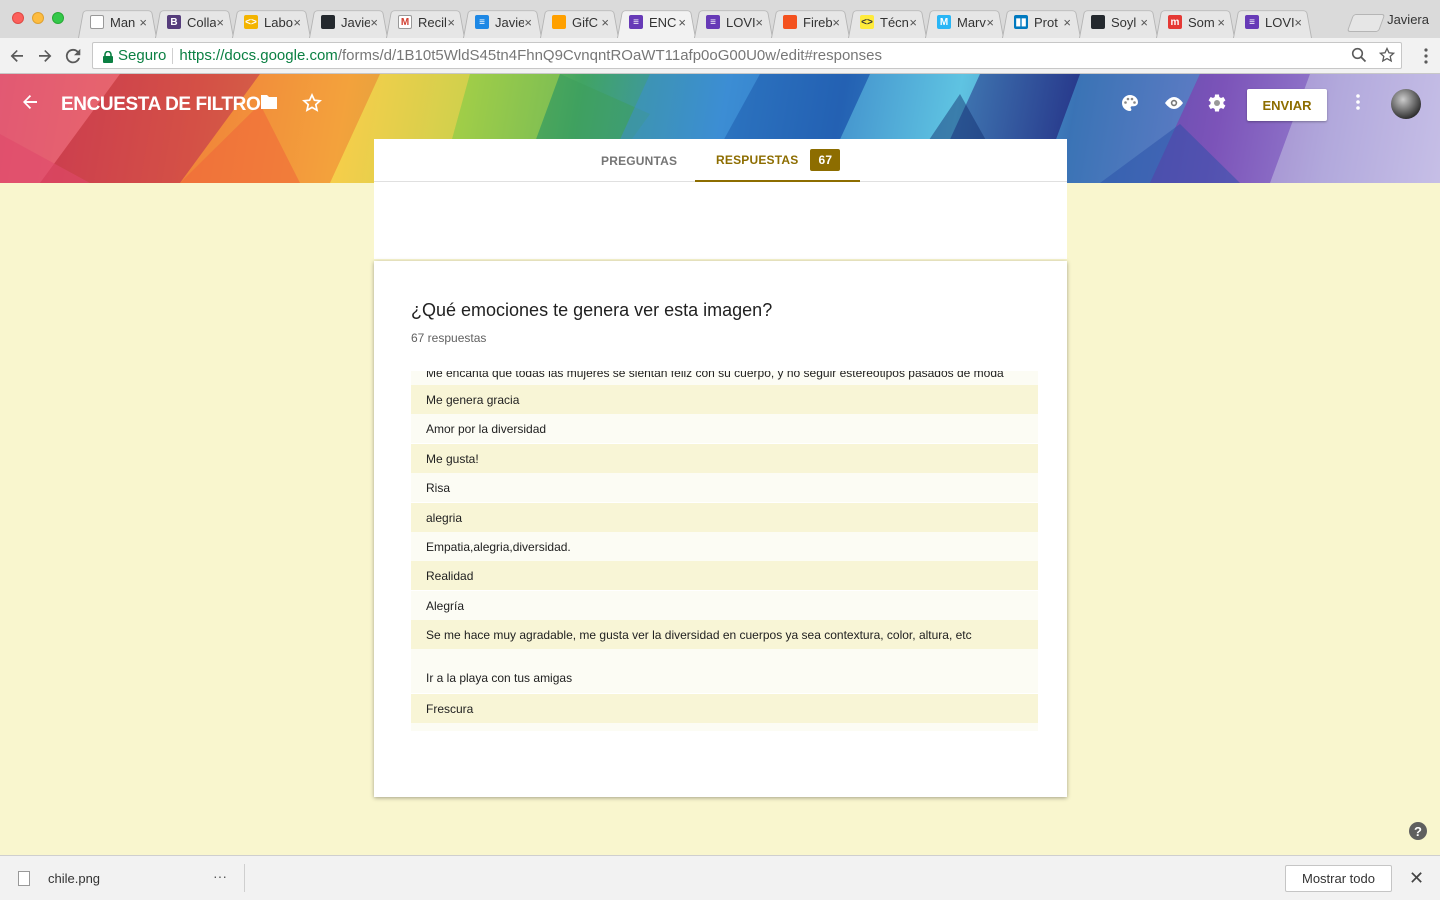 The width and height of the screenshot is (1440, 900). I want to click on trello-icon: ▮▮, so click(1021, 22).